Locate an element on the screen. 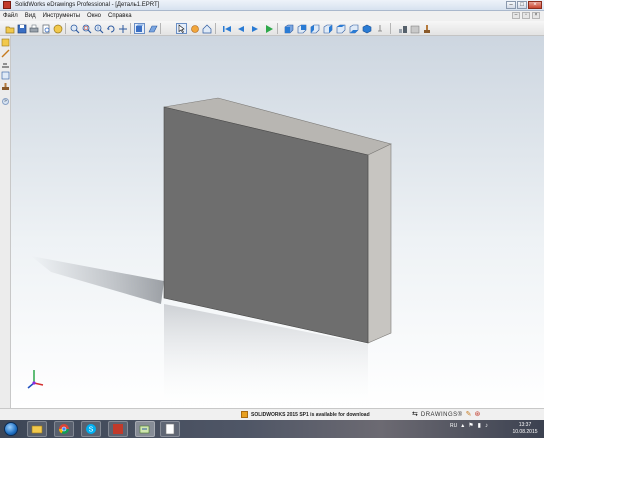 Image resolution: width=640 pixels, height=484 pixels. play-icon is located at coordinates (268, 28).